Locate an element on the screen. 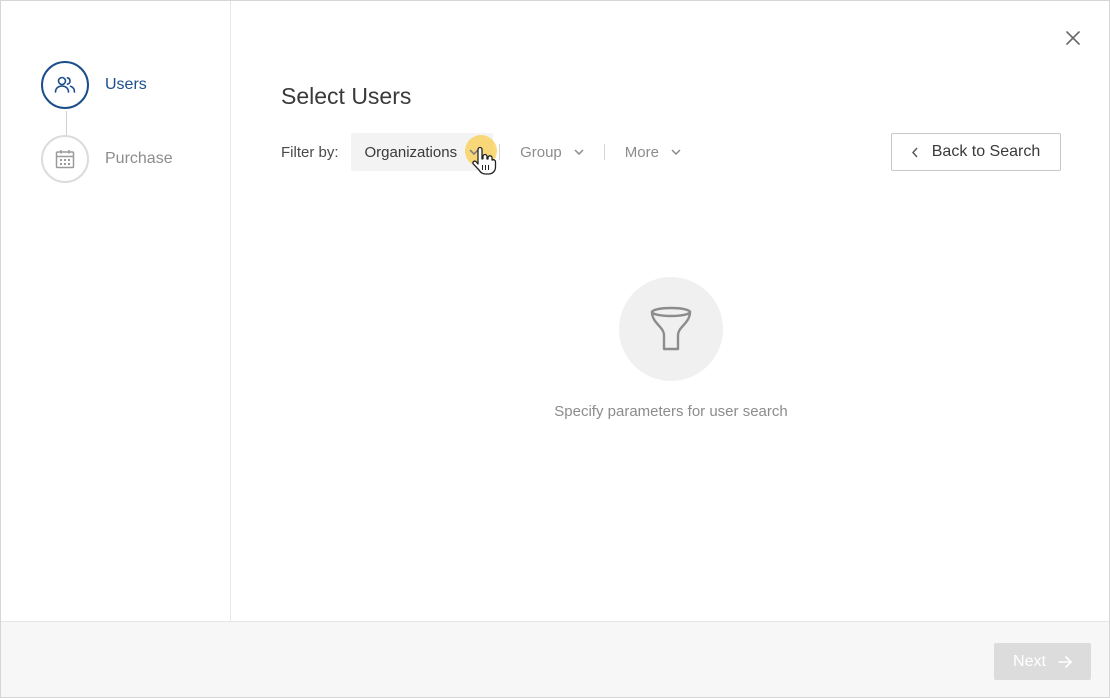 The width and height of the screenshot is (1110, 698). close-icon is located at coordinates (1073, 38).